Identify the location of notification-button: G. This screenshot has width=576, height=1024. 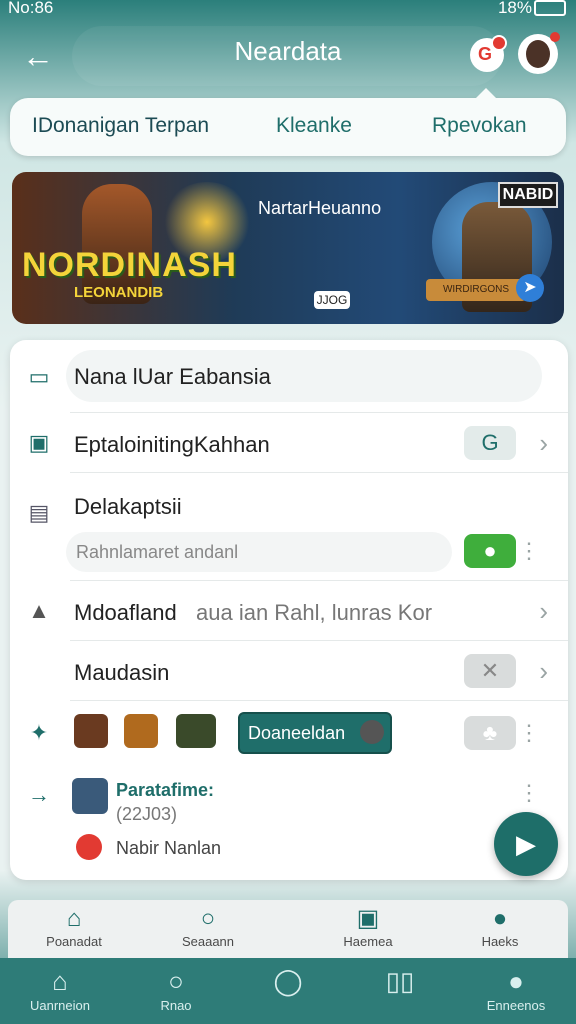
(488, 53).